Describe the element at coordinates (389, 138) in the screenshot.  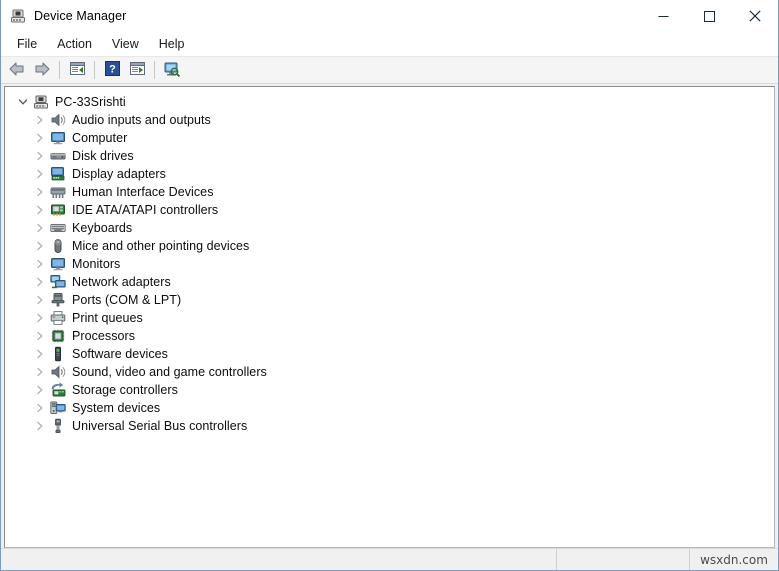
I see `tree-node-row: Computer` at that location.